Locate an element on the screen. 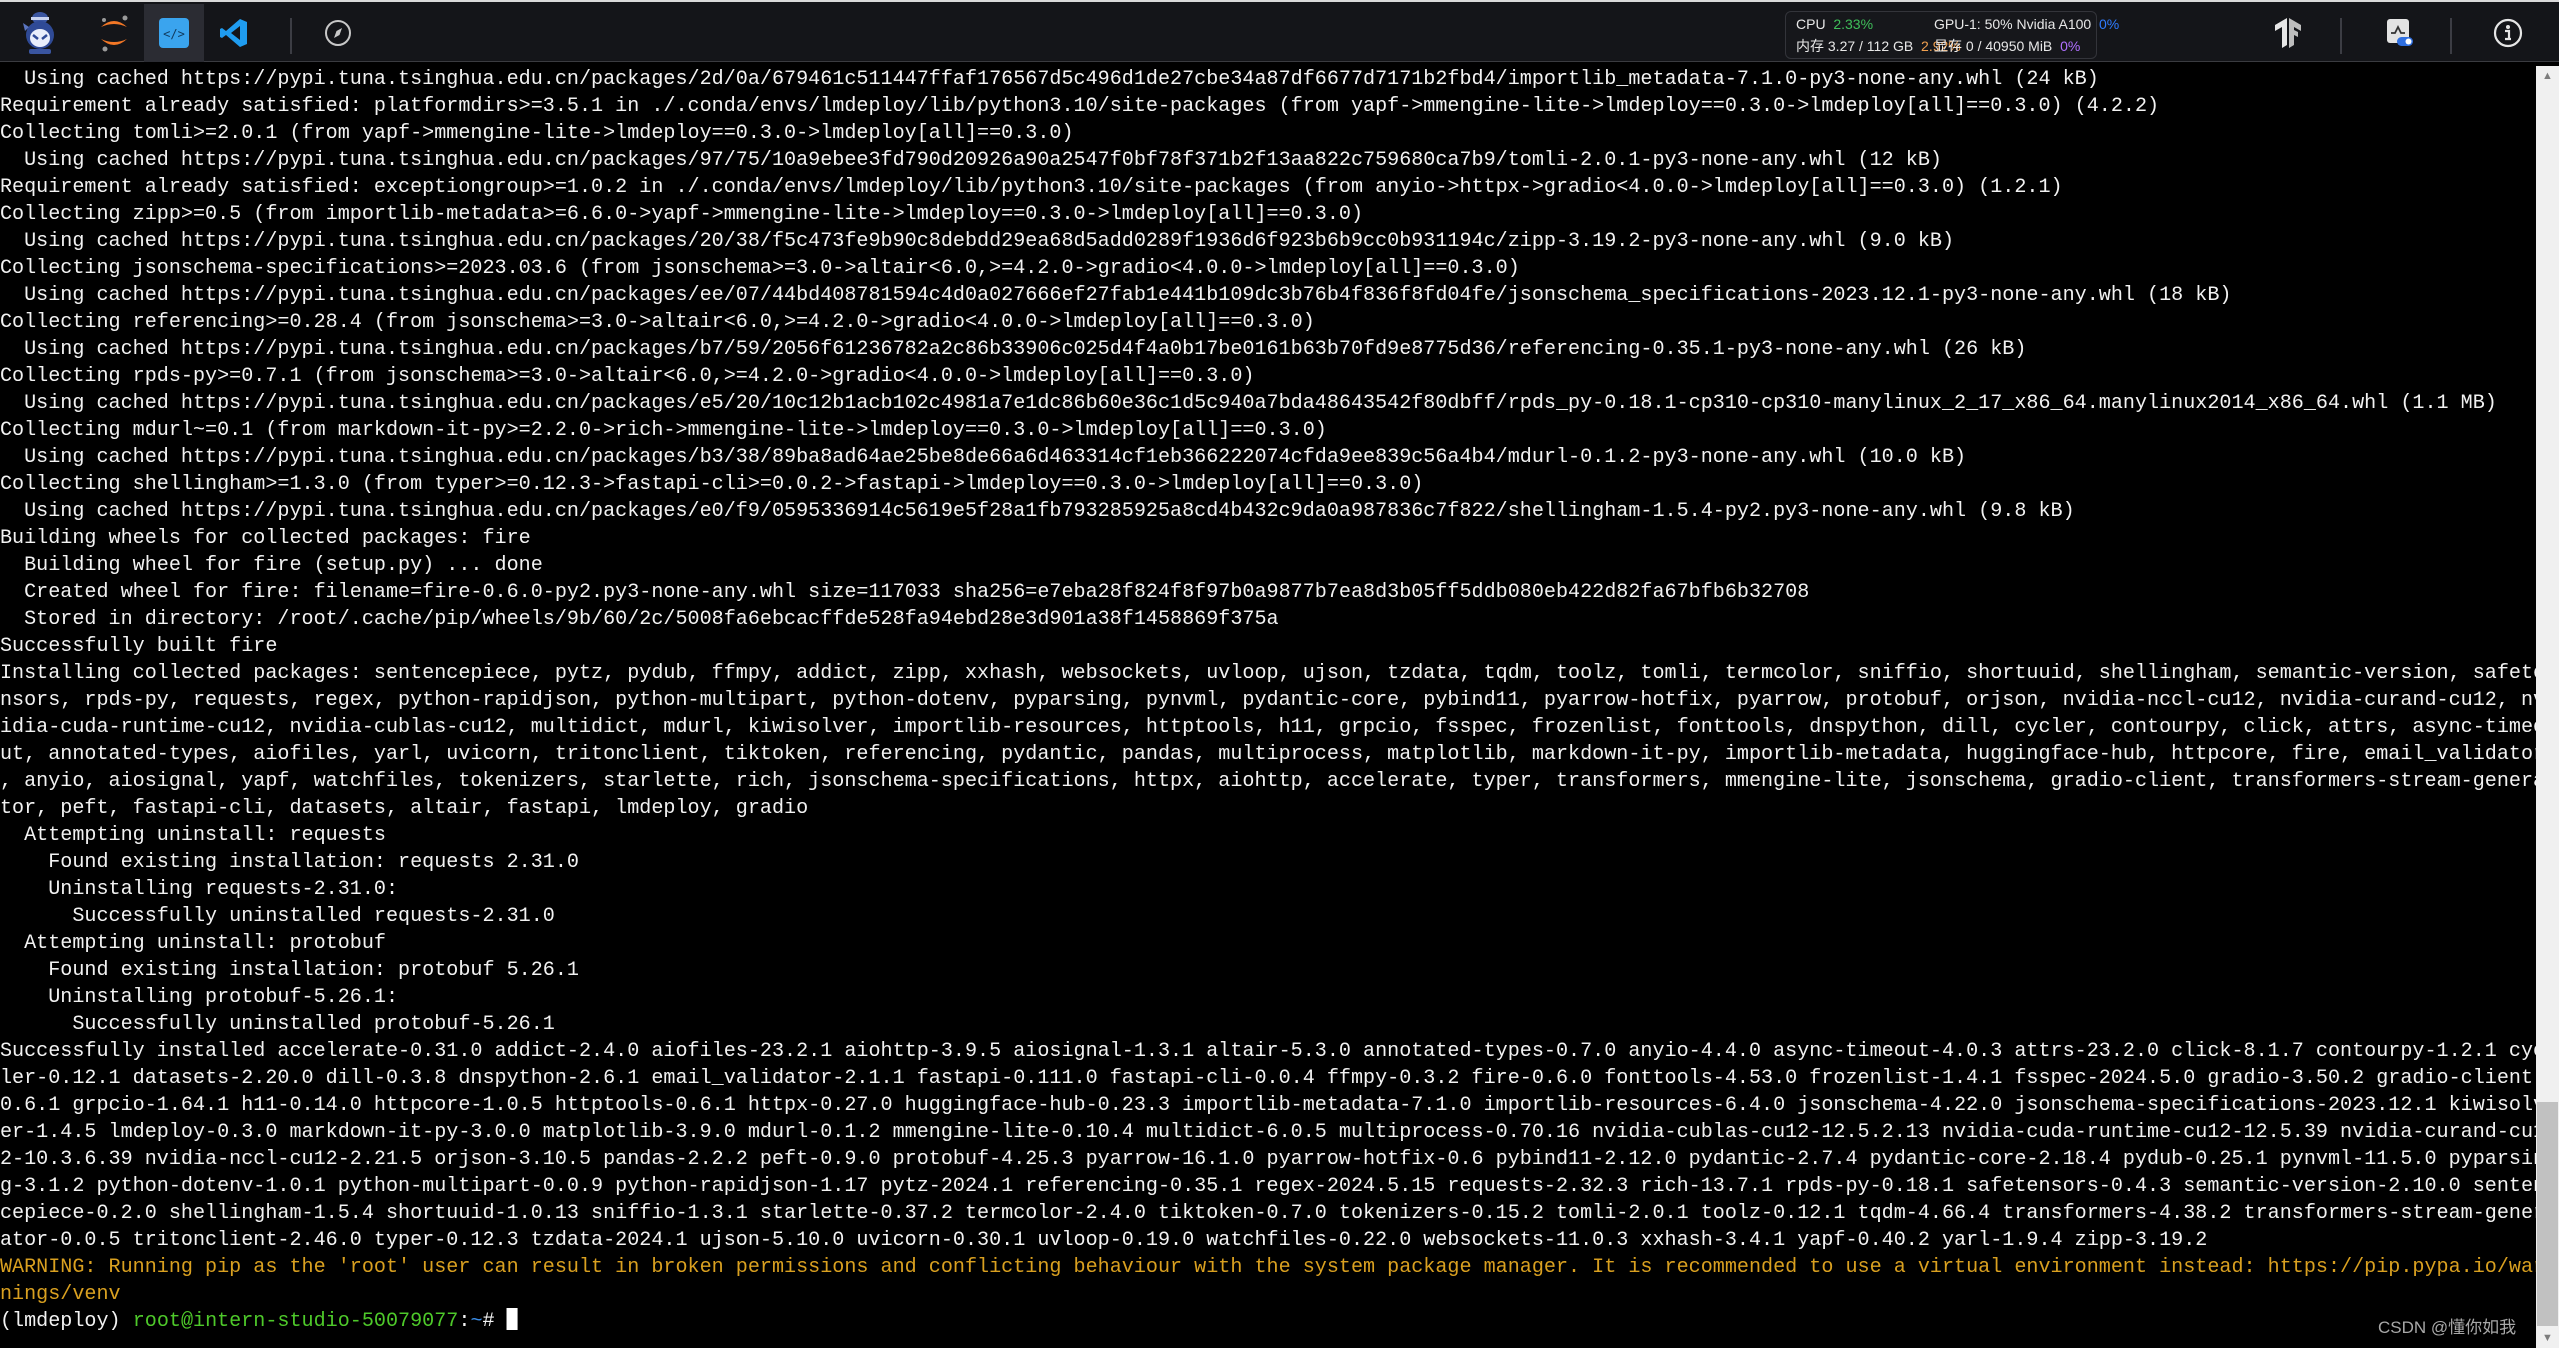  prompt-colon: : is located at coordinates (464, 1321).